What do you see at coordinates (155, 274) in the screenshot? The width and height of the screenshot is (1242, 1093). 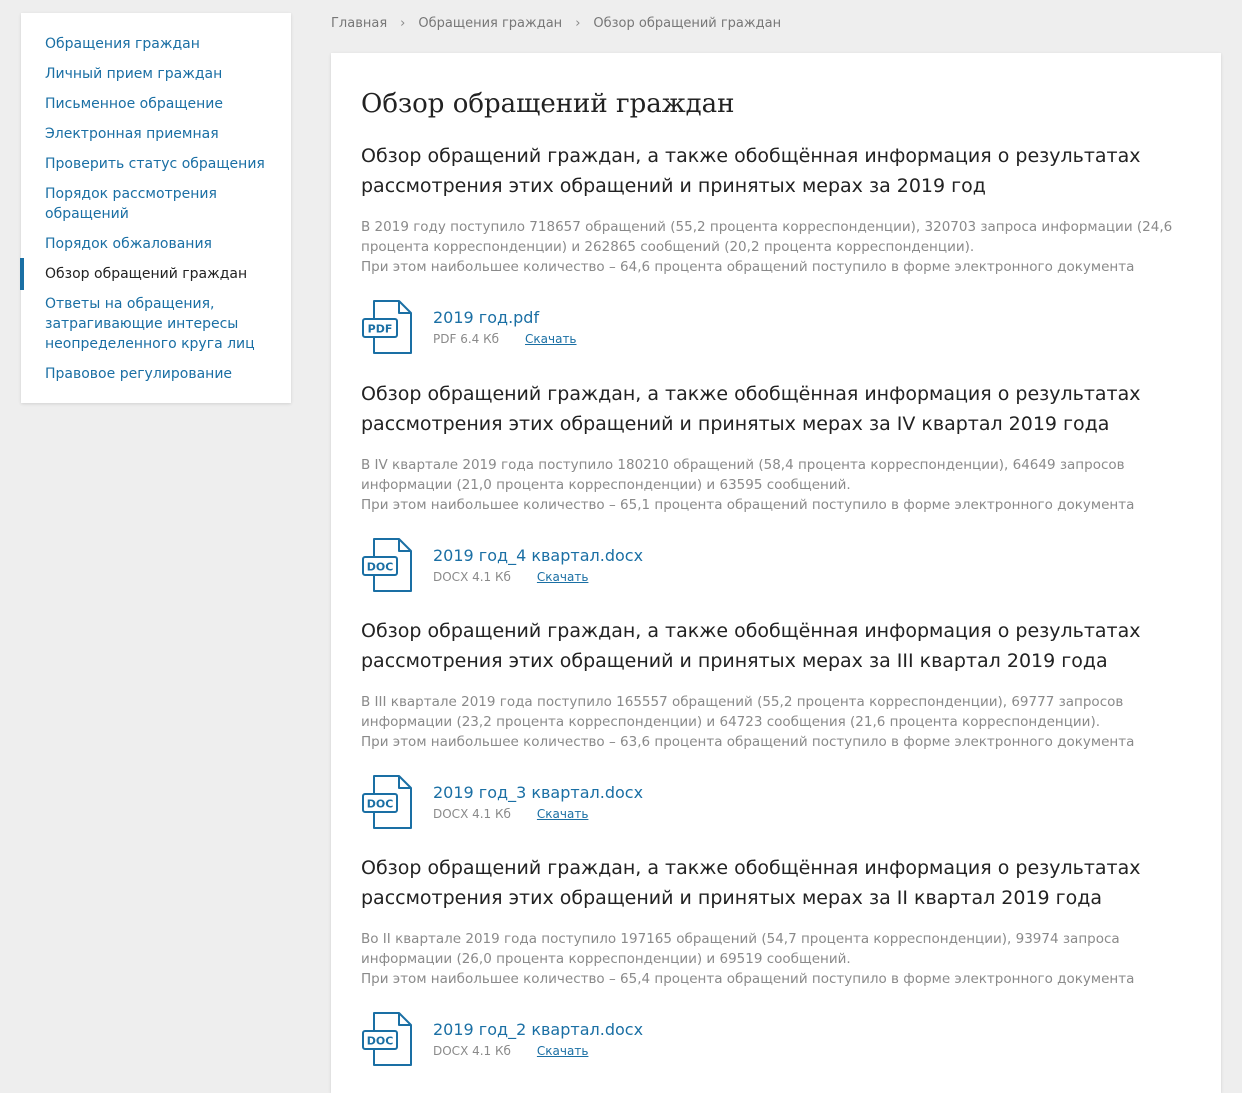 I see `sidebar-item-obzor-active: Обзор обращений граждан` at bounding box center [155, 274].